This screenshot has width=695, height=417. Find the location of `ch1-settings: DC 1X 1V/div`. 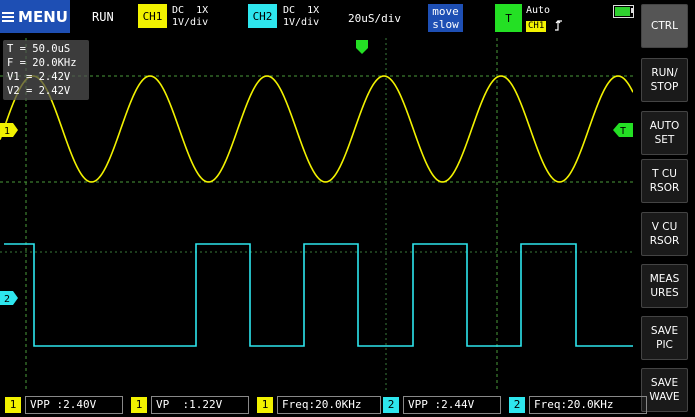

ch1-settings: DC 1X 1V/div is located at coordinates (190, 17).